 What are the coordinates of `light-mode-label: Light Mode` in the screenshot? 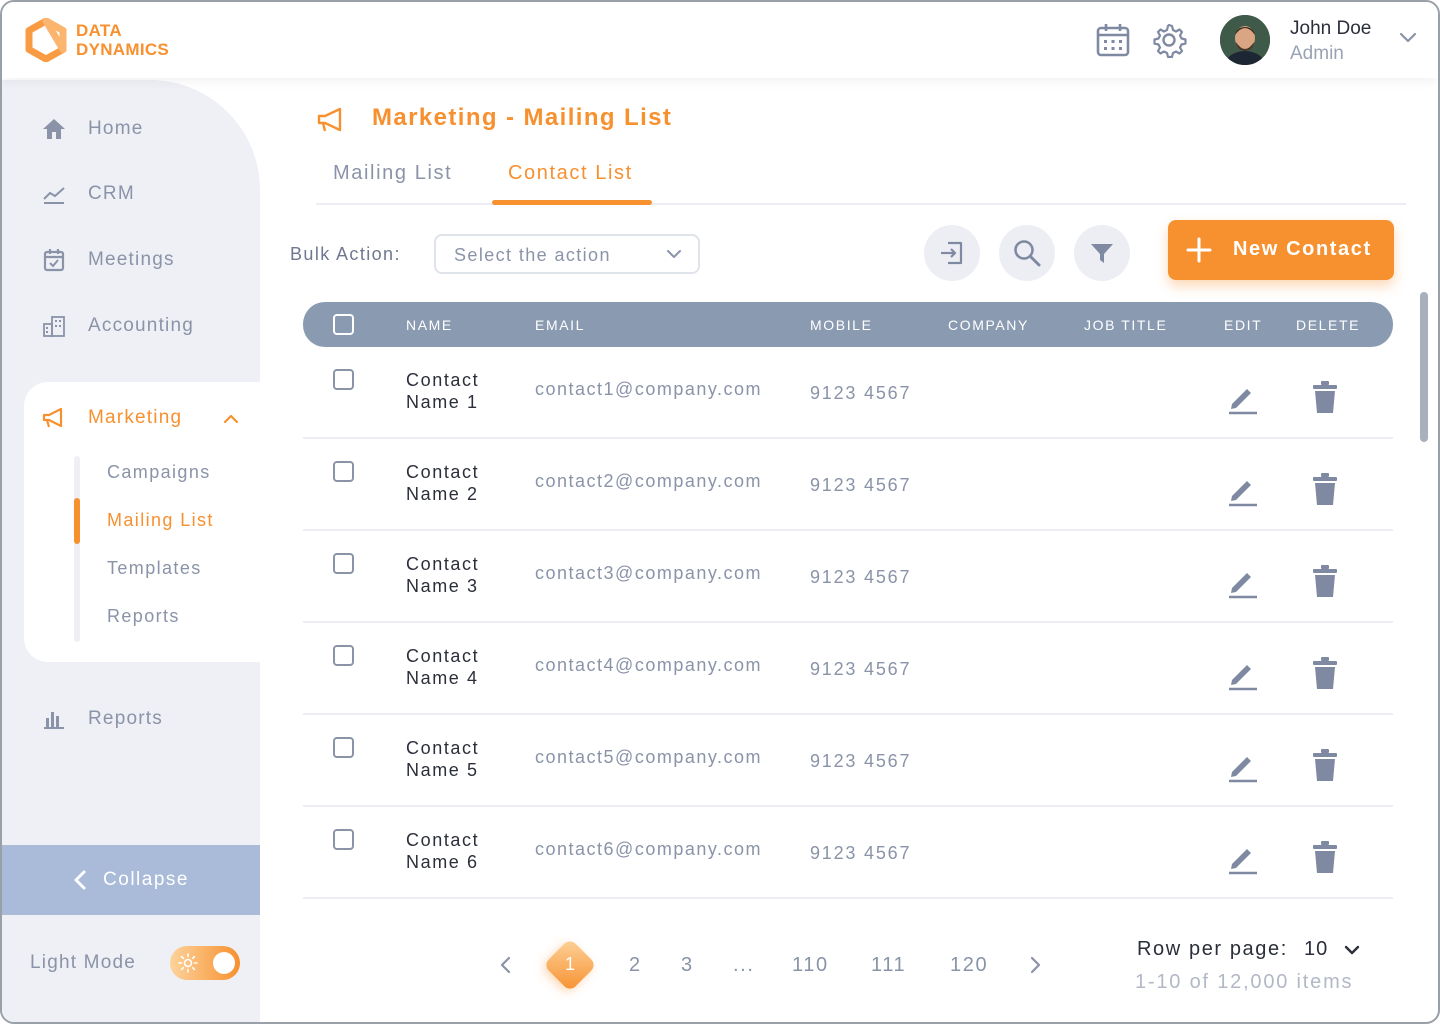 It's located at (83, 962).